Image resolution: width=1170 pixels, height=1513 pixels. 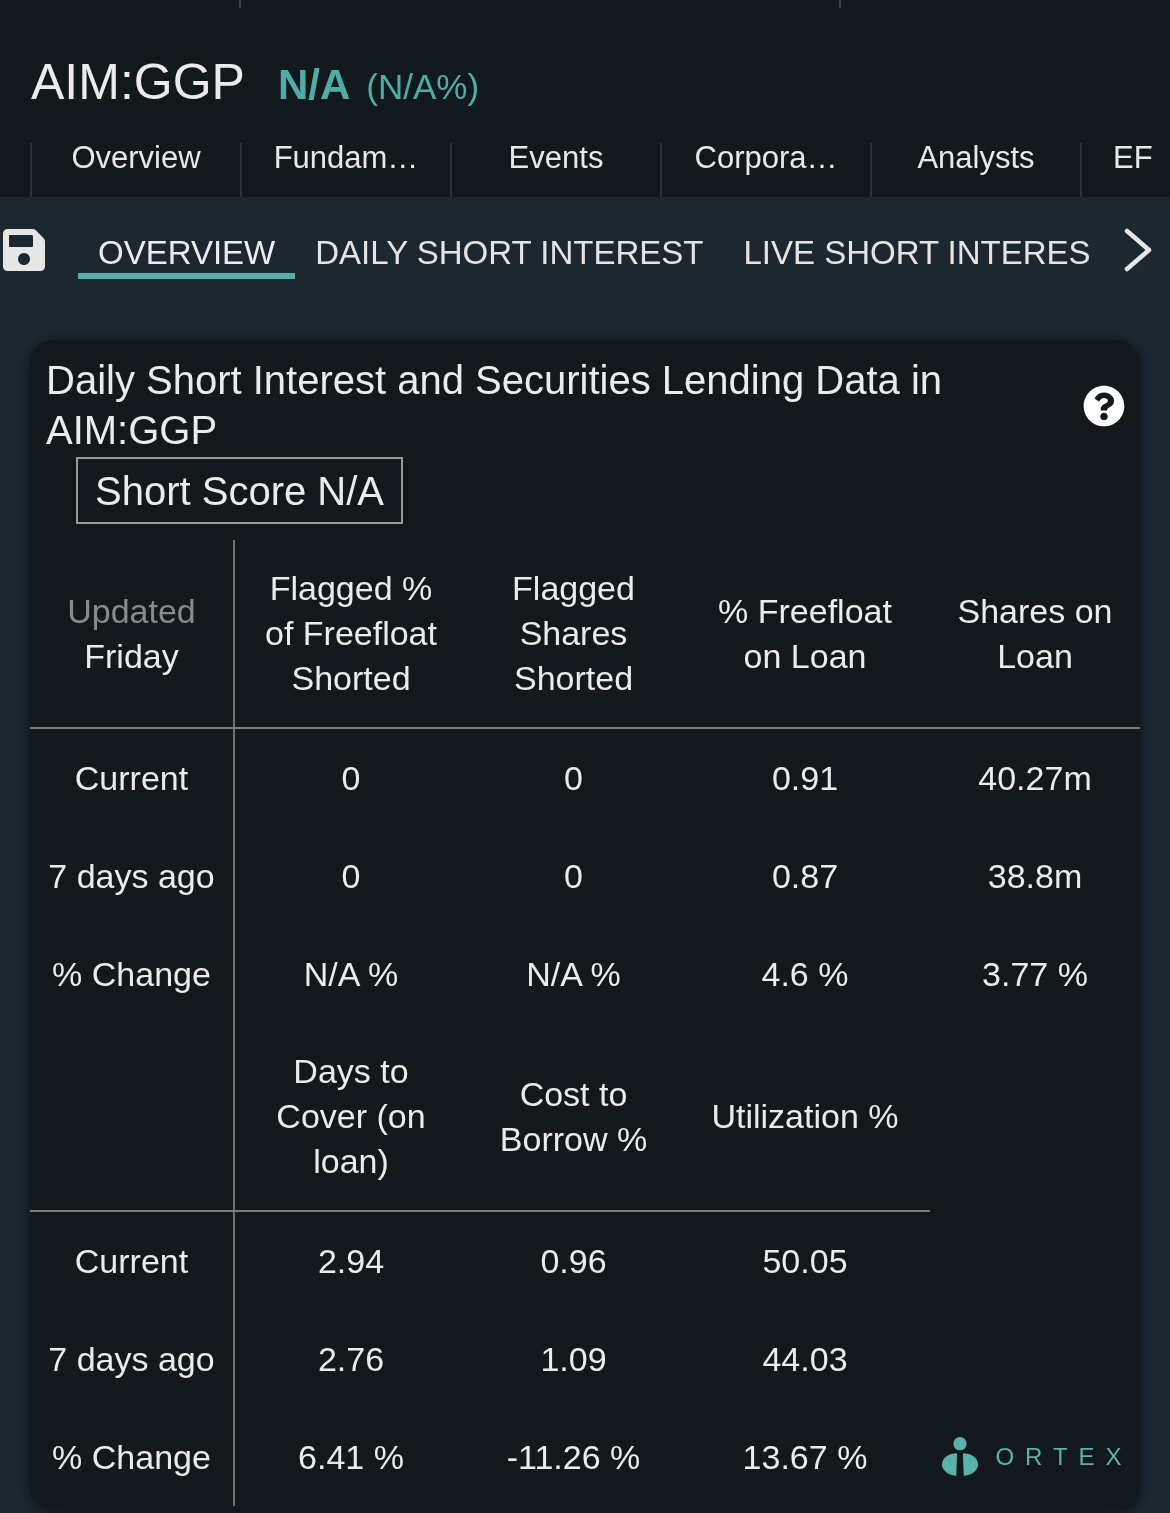 I want to click on chevron-right-icon, so click(x=1138, y=250).